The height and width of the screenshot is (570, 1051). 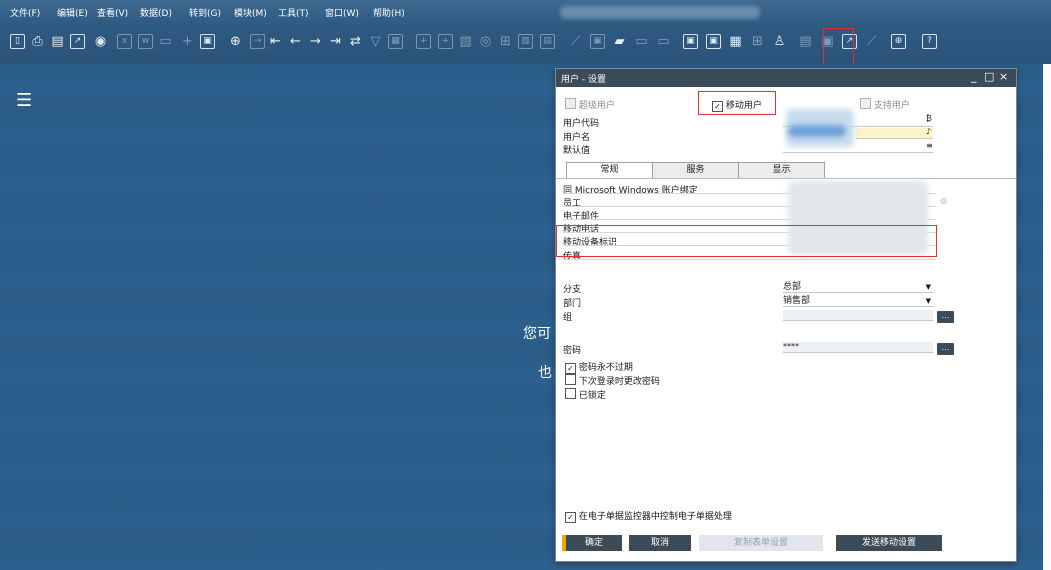 What do you see at coordinates (342, 12) in the screenshot?
I see `menu-window: 窗口(W)` at bounding box center [342, 12].